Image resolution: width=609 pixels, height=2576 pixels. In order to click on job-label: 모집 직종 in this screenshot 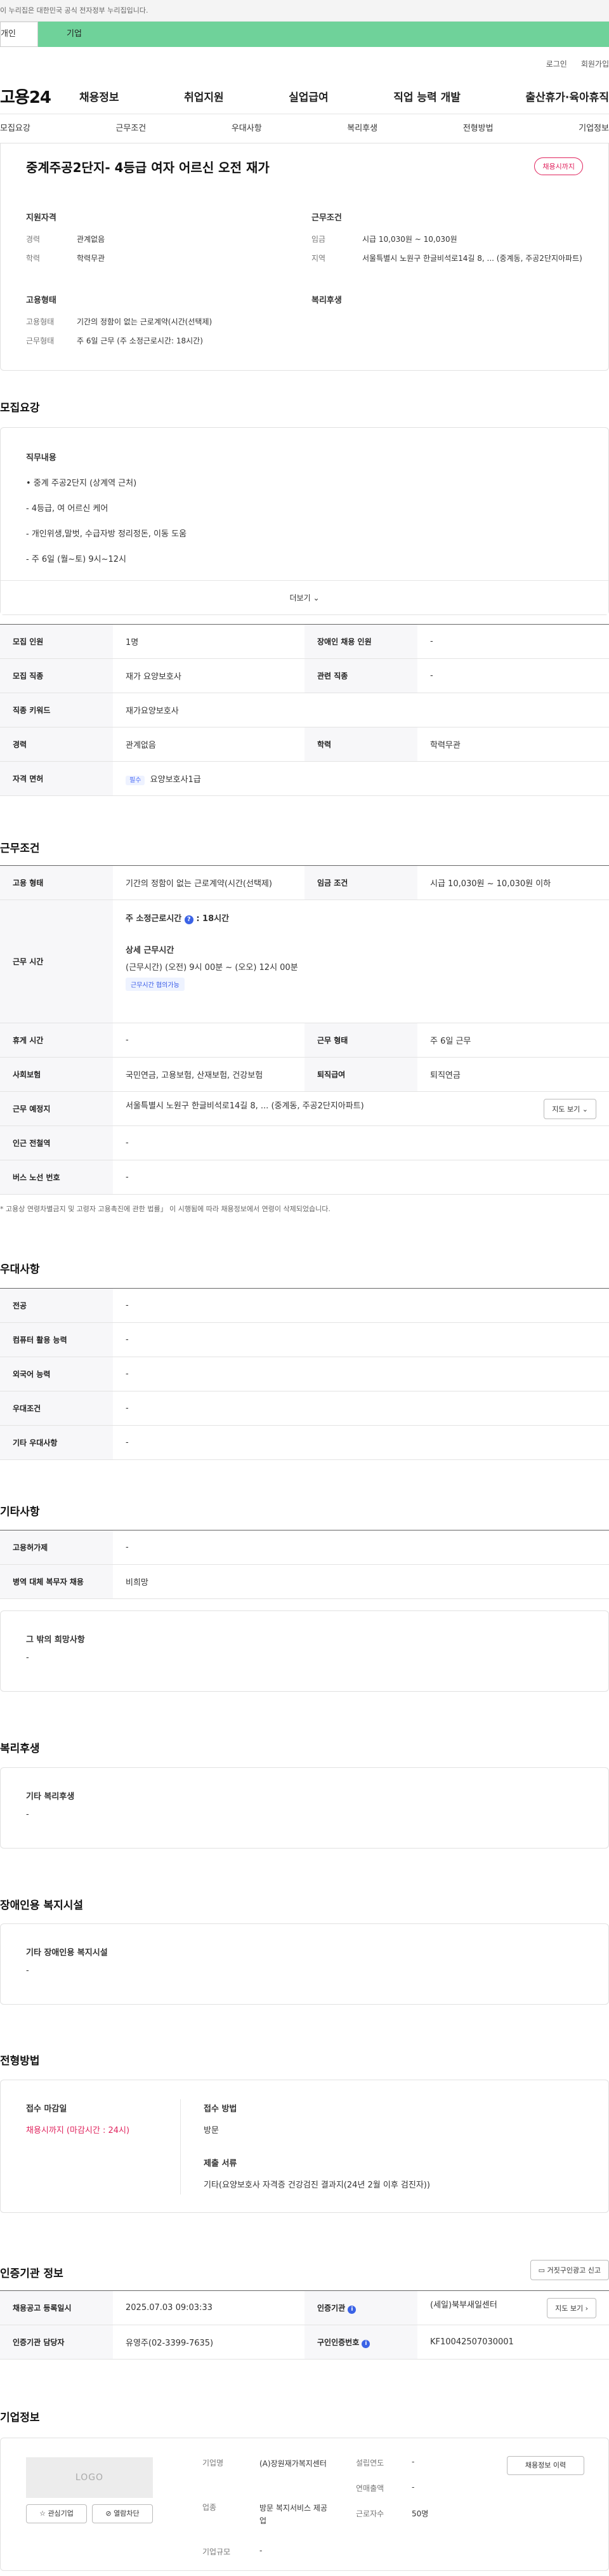, I will do `click(57, 675)`.